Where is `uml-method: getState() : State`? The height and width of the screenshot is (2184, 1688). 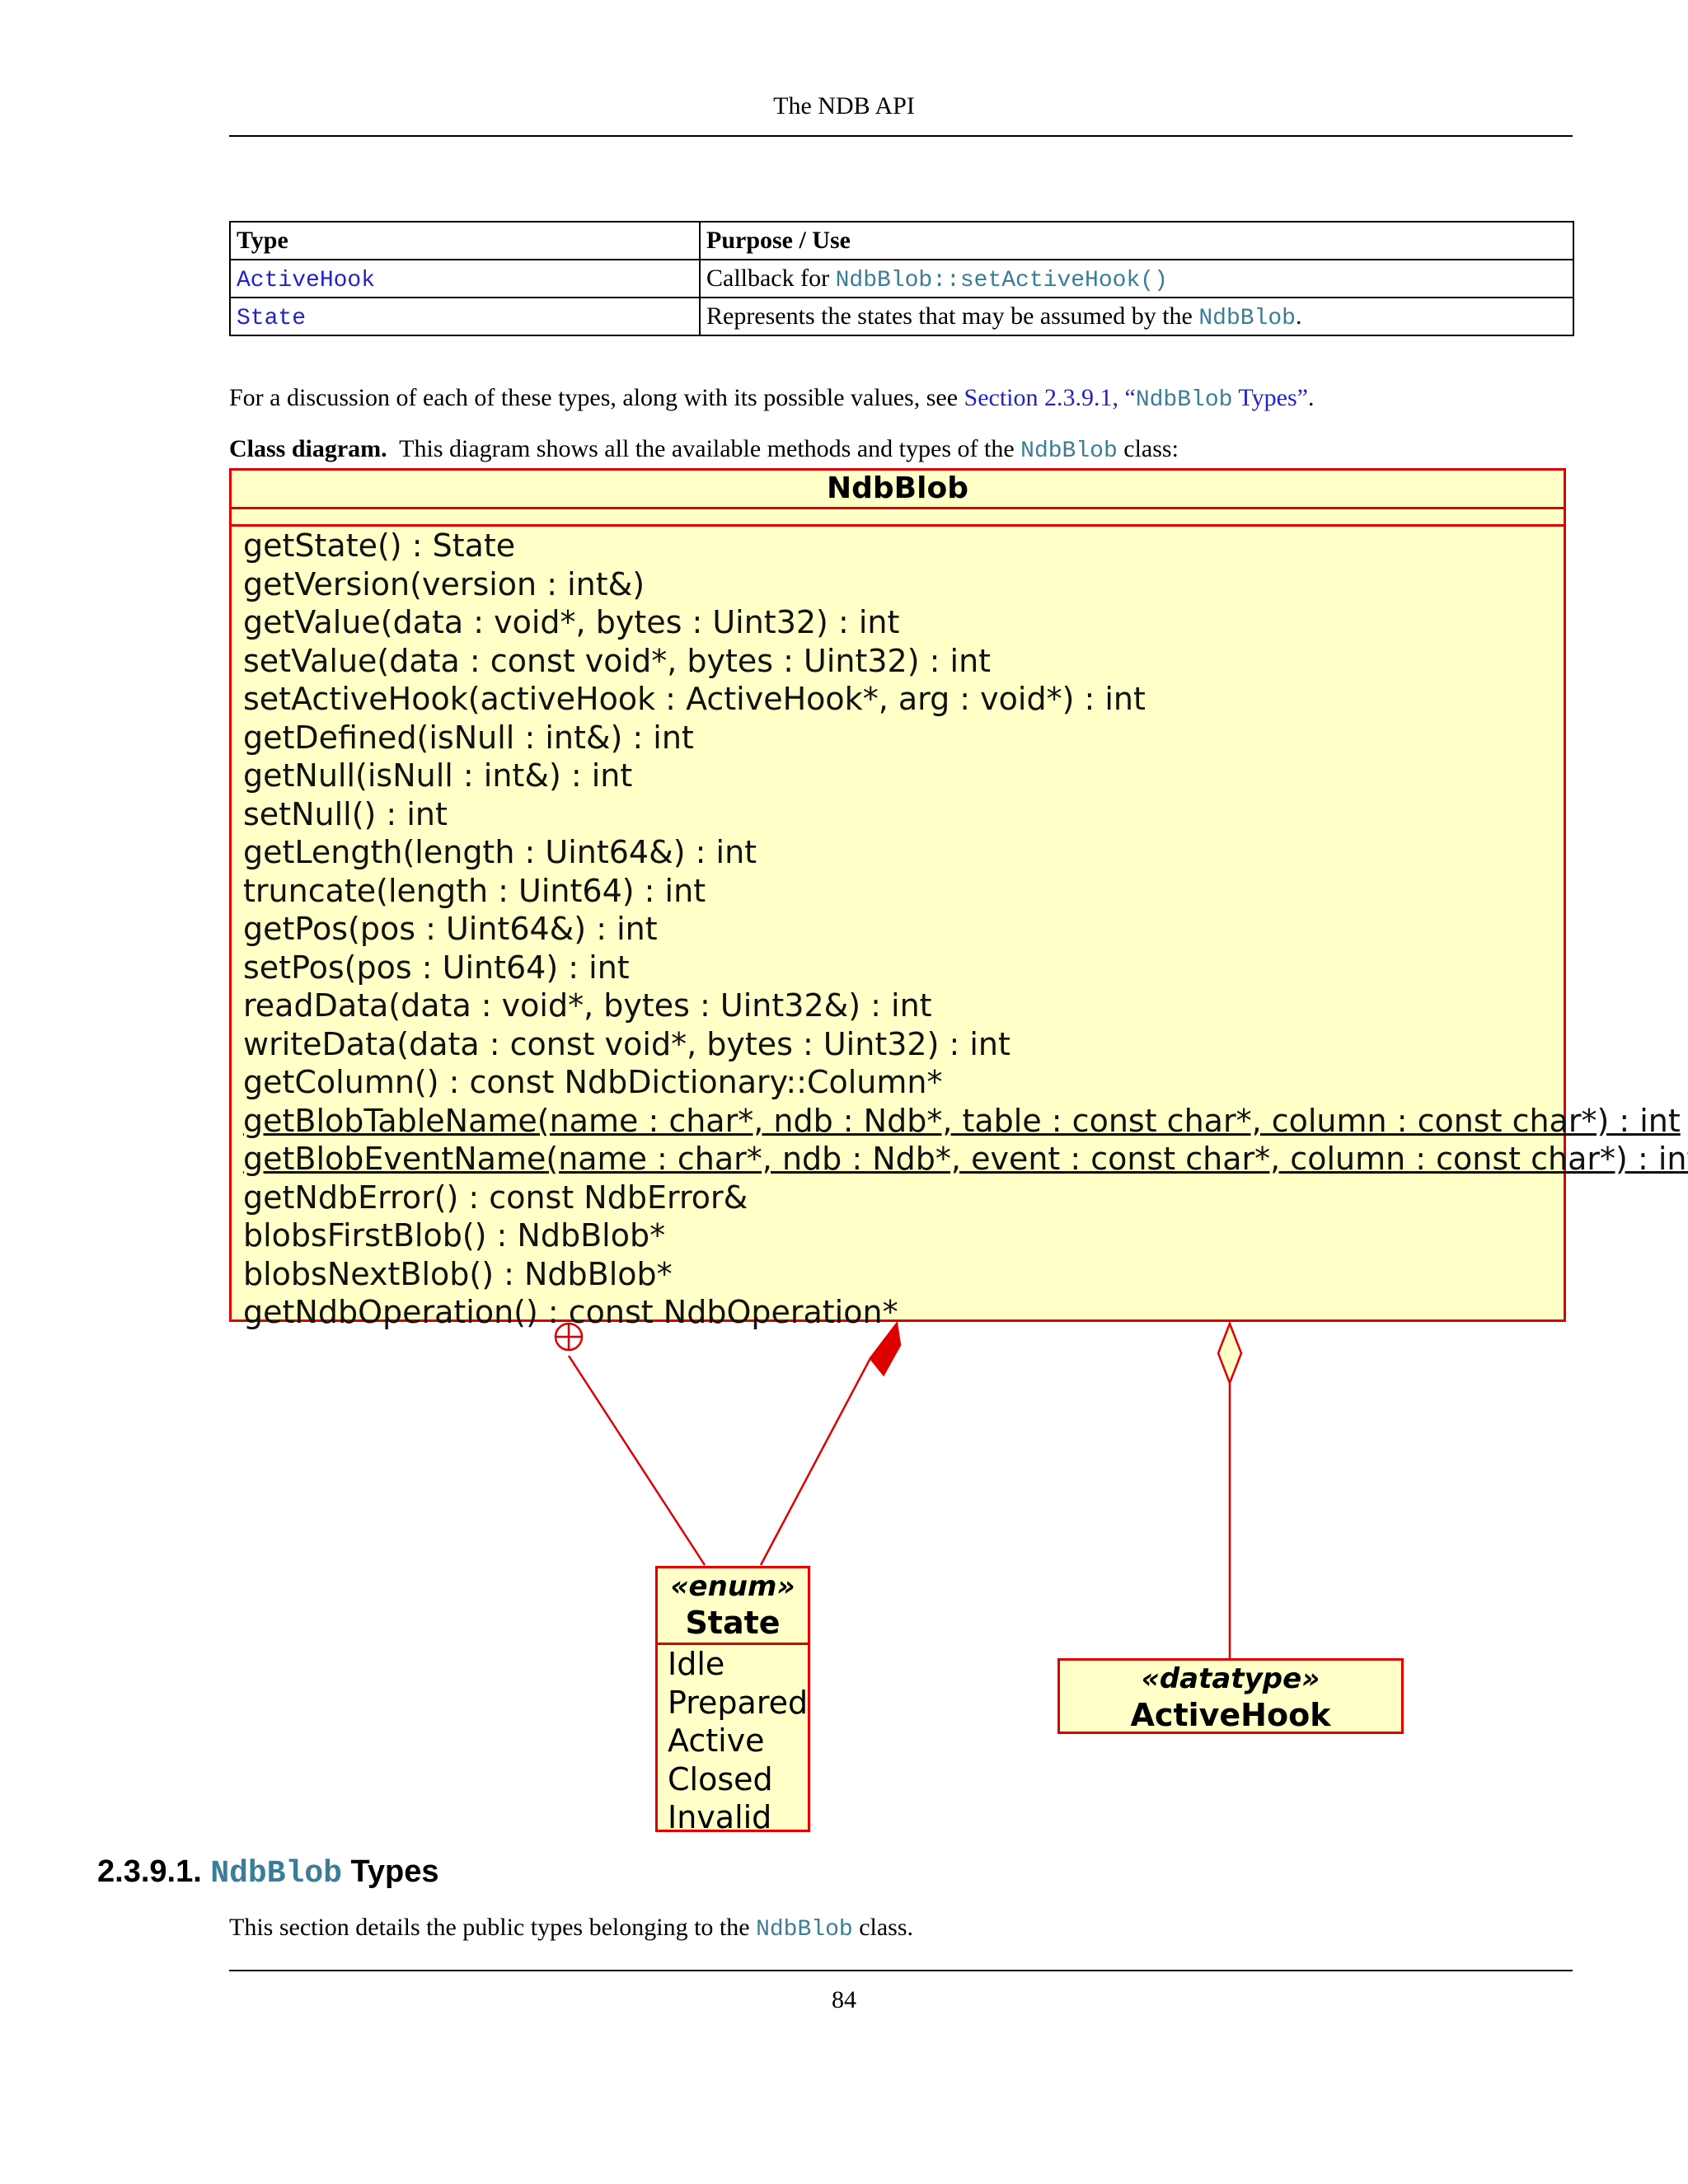 uml-method: getState() : State is located at coordinates (379, 545).